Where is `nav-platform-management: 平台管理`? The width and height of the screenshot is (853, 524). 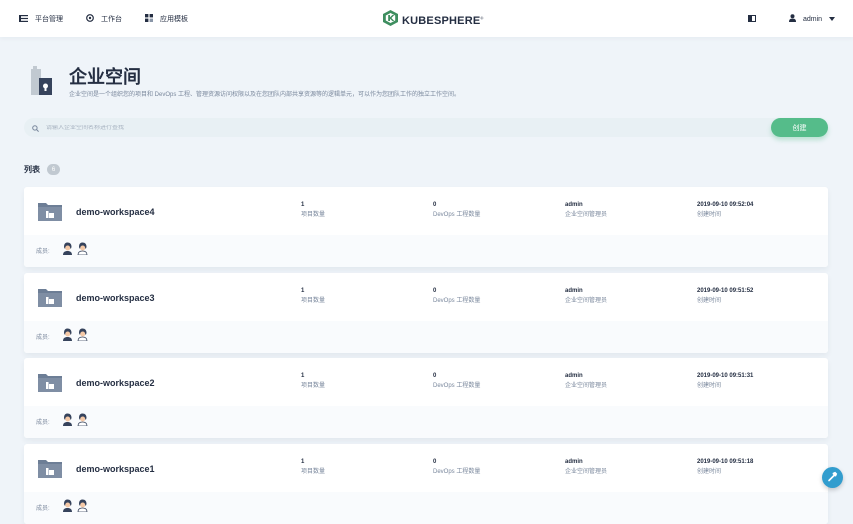
nav-platform-management: 平台管理 is located at coordinates (41, 19).